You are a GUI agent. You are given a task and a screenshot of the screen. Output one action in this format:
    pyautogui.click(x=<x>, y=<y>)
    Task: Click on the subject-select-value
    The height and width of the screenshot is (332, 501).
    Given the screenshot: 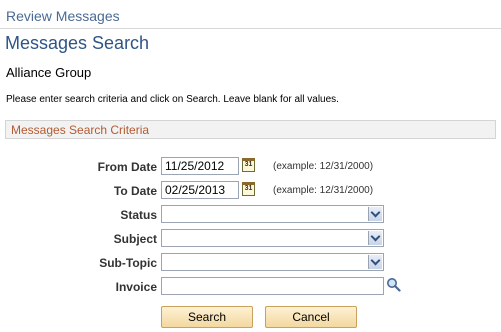 What is the action you would take?
    pyautogui.click(x=272, y=238)
    